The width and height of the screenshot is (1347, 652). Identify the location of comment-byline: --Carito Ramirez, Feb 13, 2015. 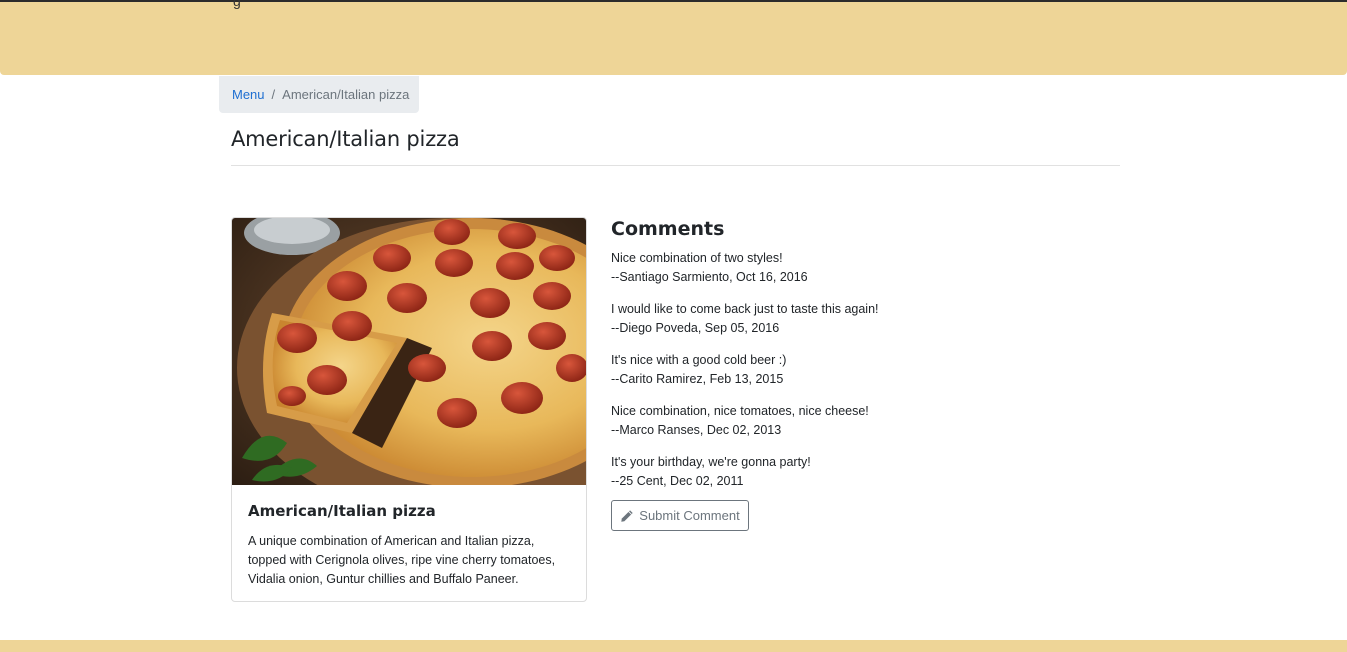
(697, 379).